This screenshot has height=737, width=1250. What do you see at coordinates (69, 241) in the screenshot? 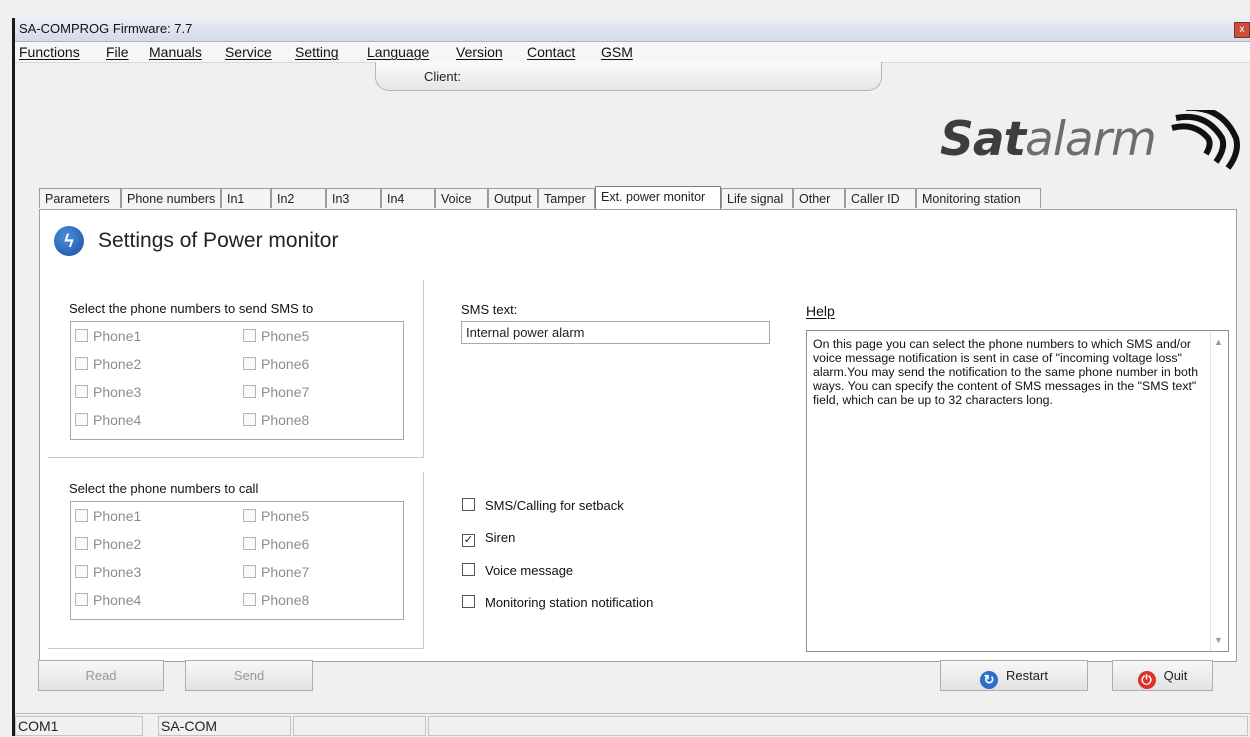
I see `lightning-icon: ϟ` at bounding box center [69, 241].